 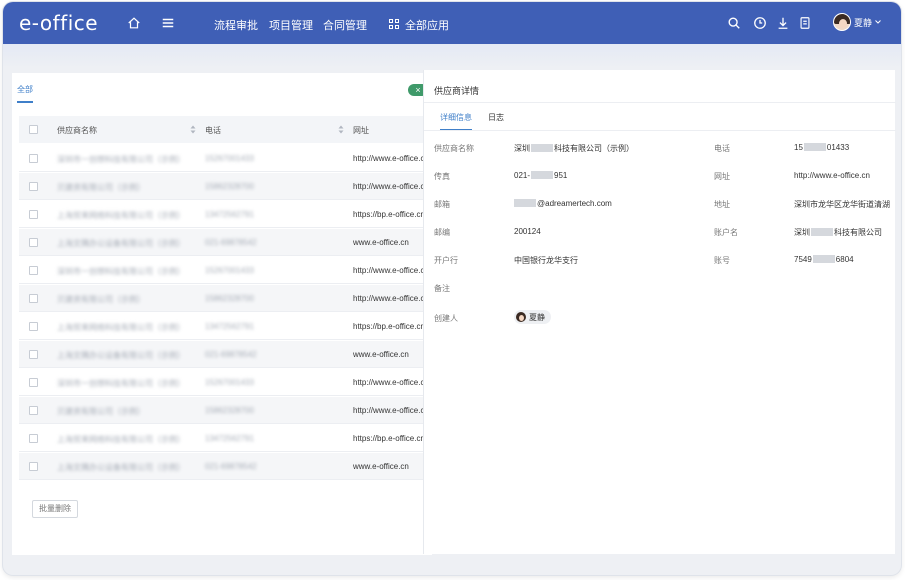 What do you see at coordinates (457, 91) in the screenshot?
I see `detail-title: 供应商详情` at bounding box center [457, 91].